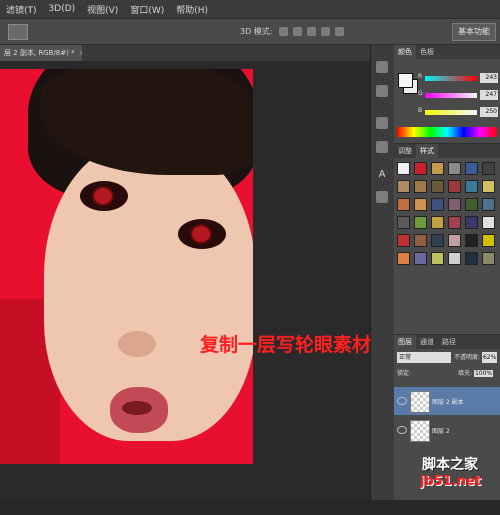  Describe the element at coordinates (382, 147) in the screenshot. I see `brush-presets-icon` at that location.